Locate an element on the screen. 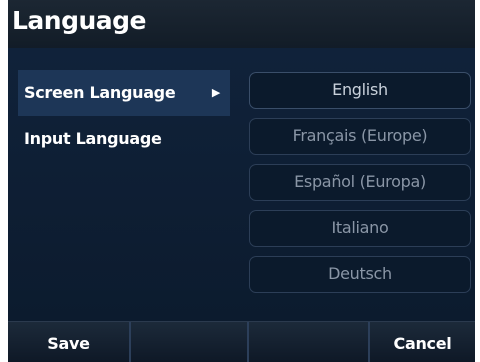 This screenshot has height=362, width=480. option-espanol: Español (Europa) is located at coordinates (360, 182).